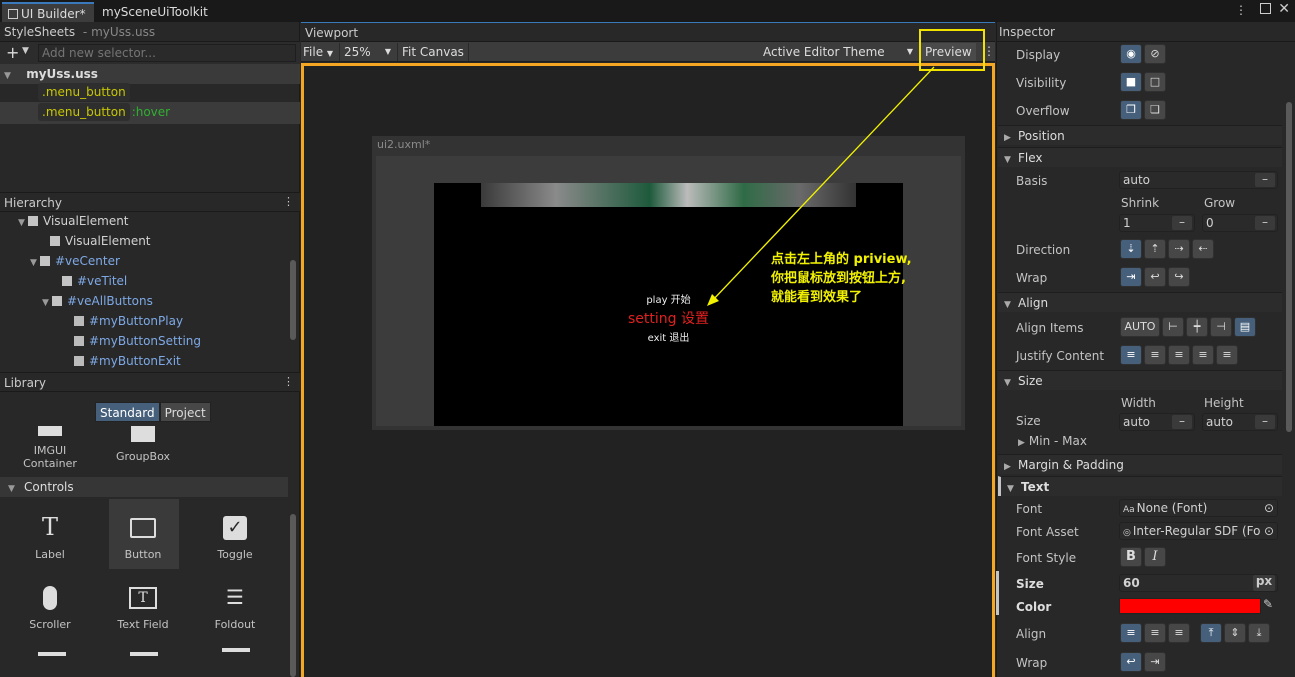  I want to click on eyedropper-icon: ✎, so click(1268, 604).